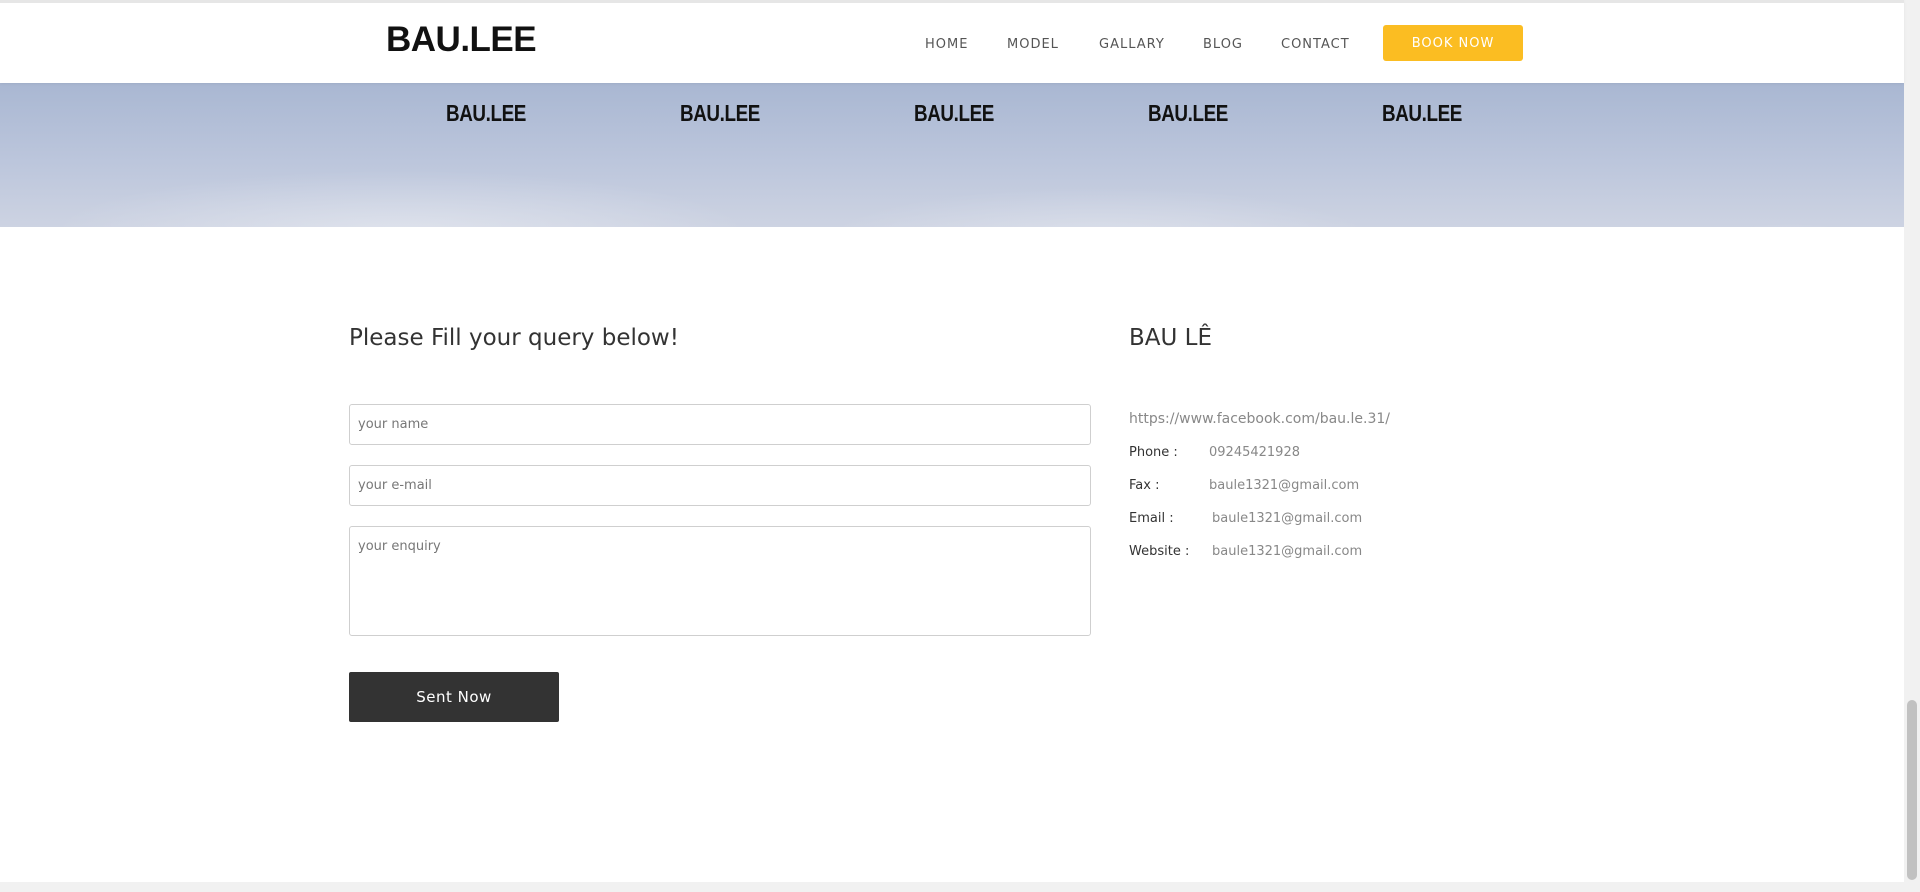 The width and height of the screenshot is (1920, 892). Describe the element at coordinates (1287, 551) in the screenshot. I see `website-value: baule1321@gmail.com` at that location.